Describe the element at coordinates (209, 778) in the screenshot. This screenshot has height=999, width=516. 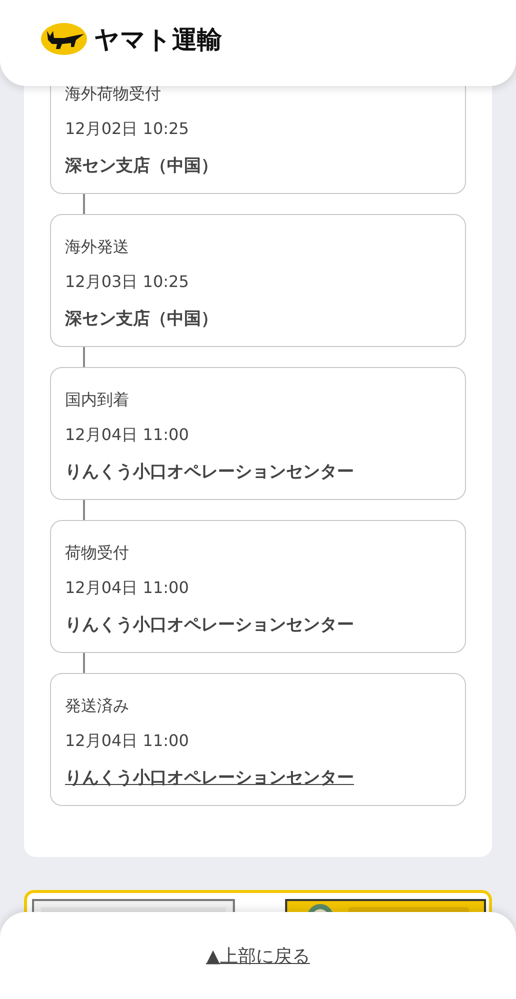
I see `location-link: りんくう小口オペレーションセンター` at that location.